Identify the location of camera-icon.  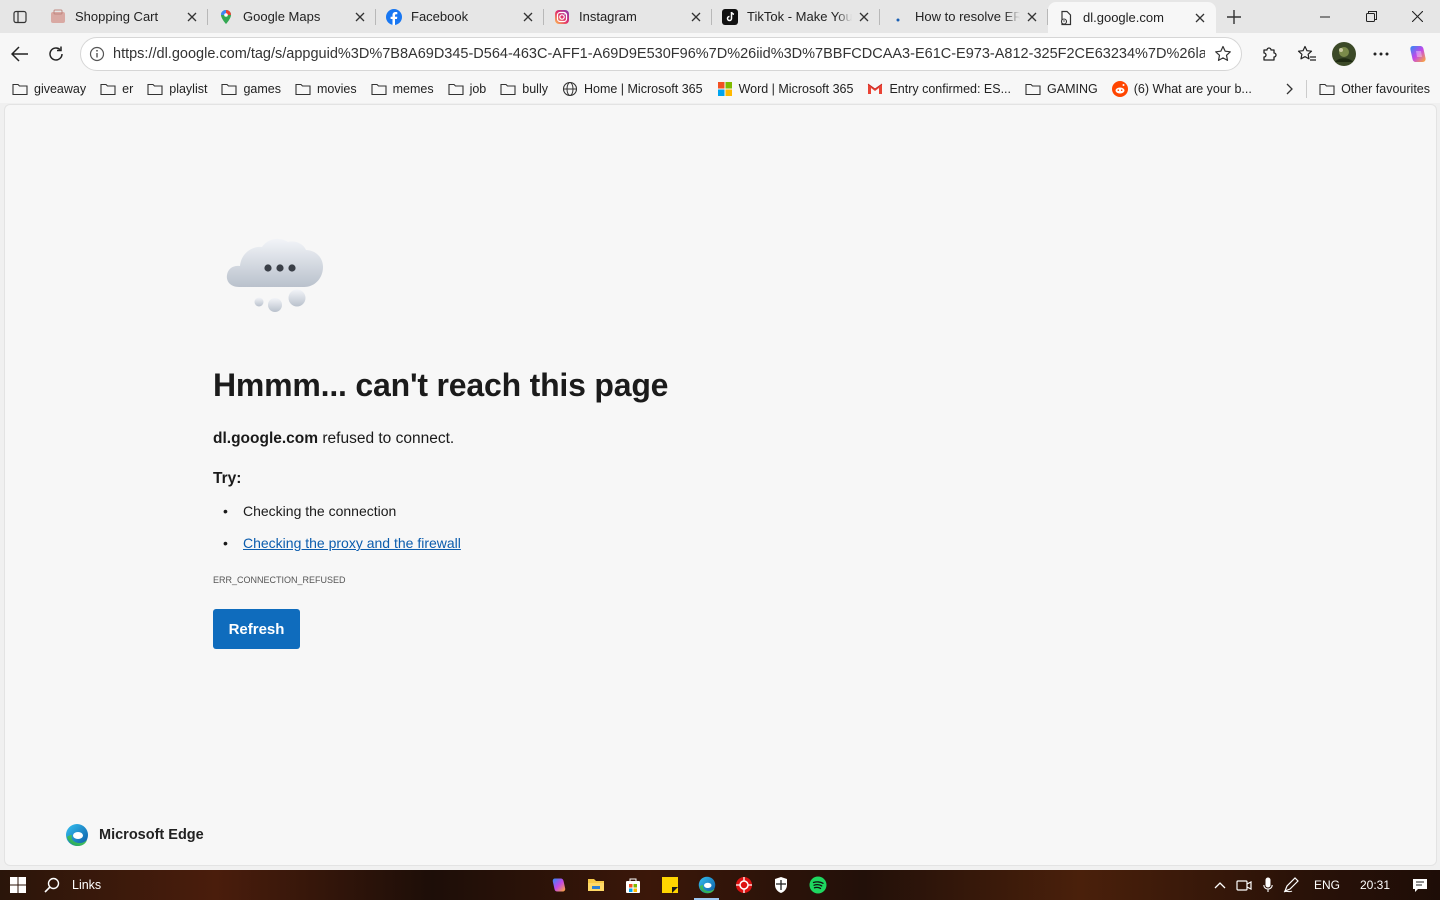
(1244, 885).